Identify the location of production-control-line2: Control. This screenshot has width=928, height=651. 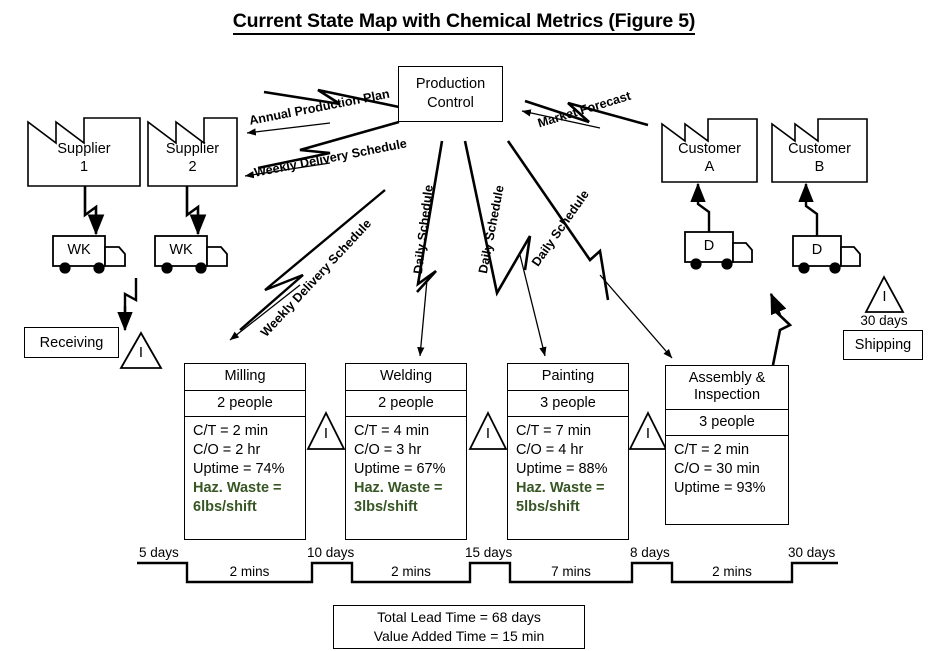
(450, 103).